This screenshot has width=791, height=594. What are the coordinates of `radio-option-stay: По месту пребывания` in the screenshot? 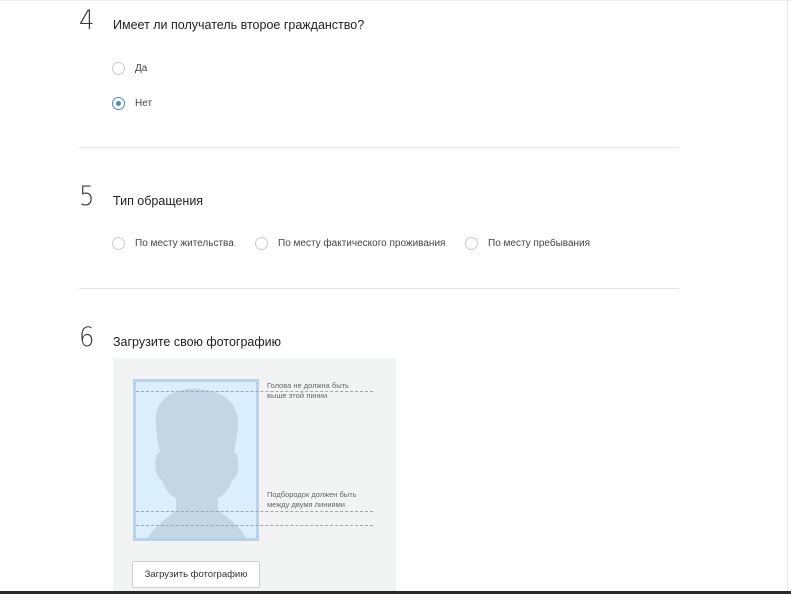 It's located at (527, 243).